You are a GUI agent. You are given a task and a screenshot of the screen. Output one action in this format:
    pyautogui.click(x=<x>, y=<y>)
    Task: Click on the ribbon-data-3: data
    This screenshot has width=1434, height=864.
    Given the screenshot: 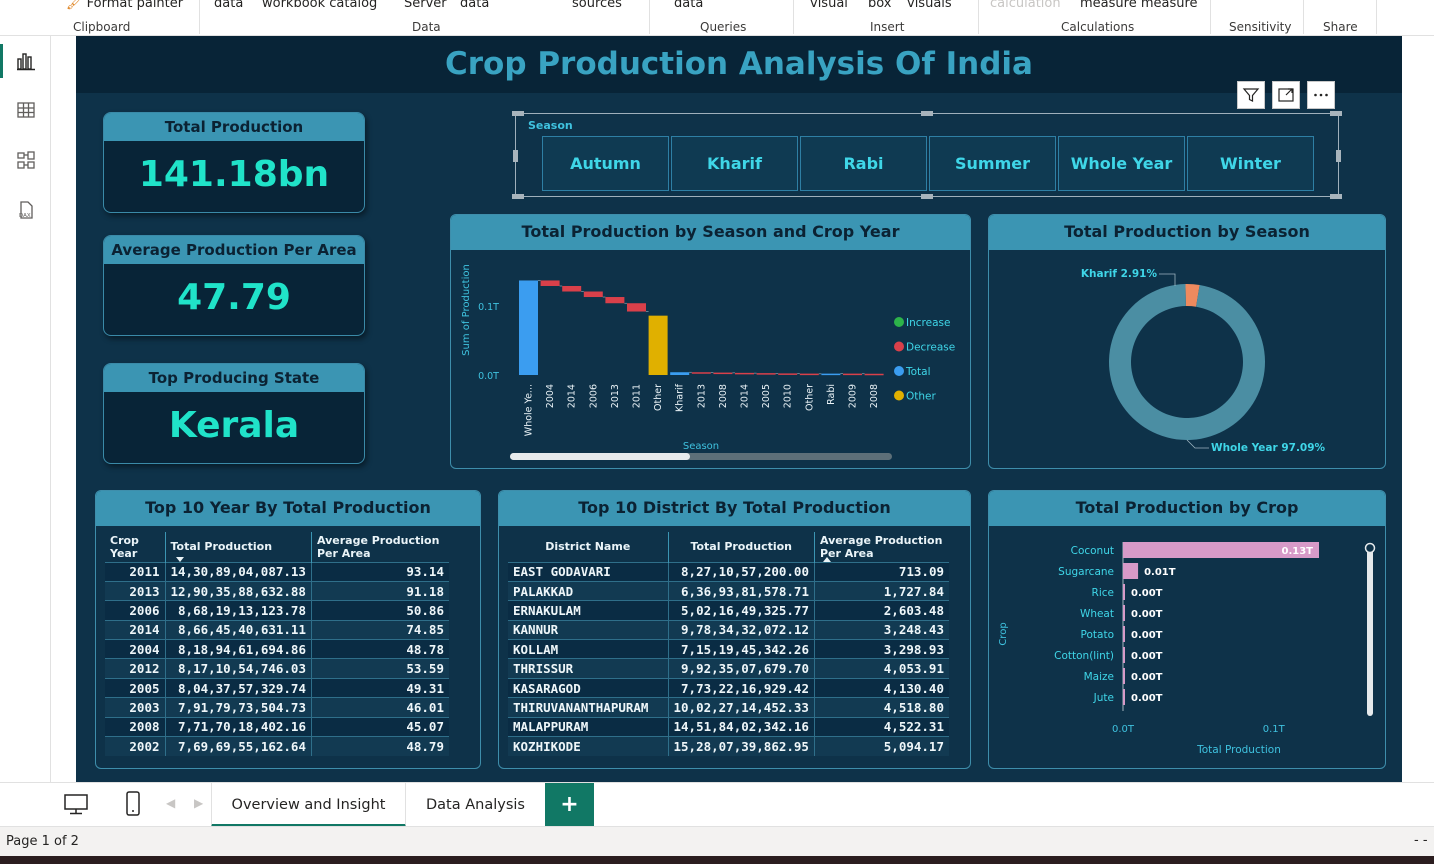 What is the action you would take?
    pyautogui.click(x=688, y=5)
    